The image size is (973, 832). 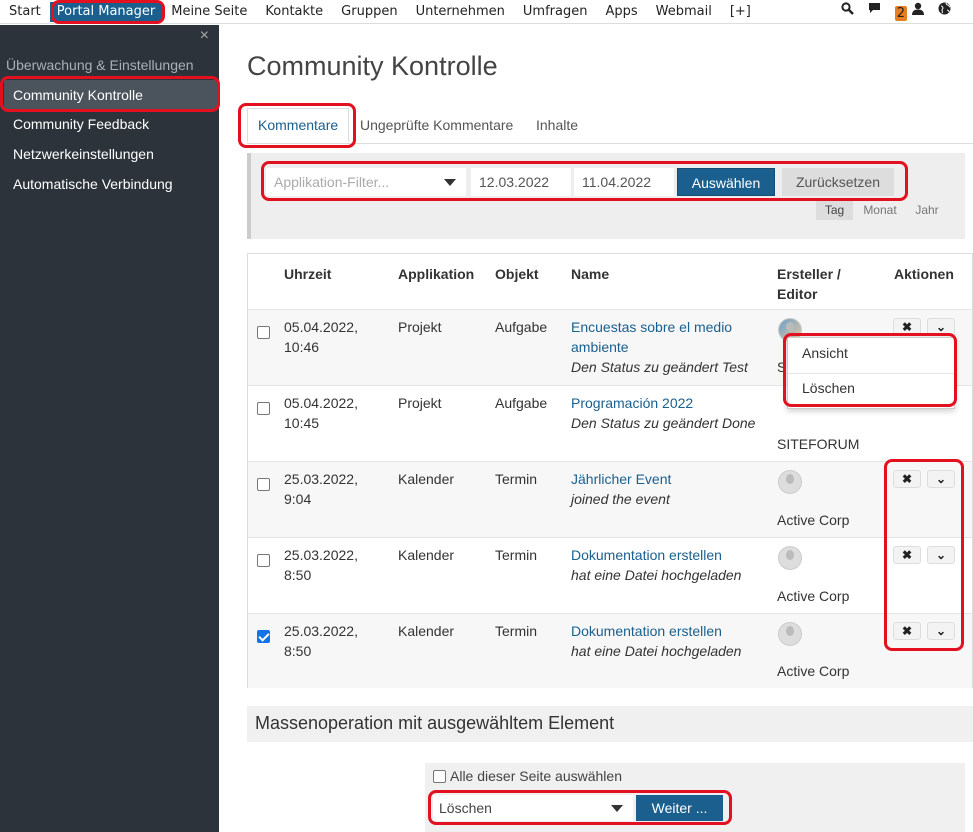 I want to click on sidebar-item-netzwerkeinstellungen: Netzwerkeinstellungen, so click(x=83, y=154).